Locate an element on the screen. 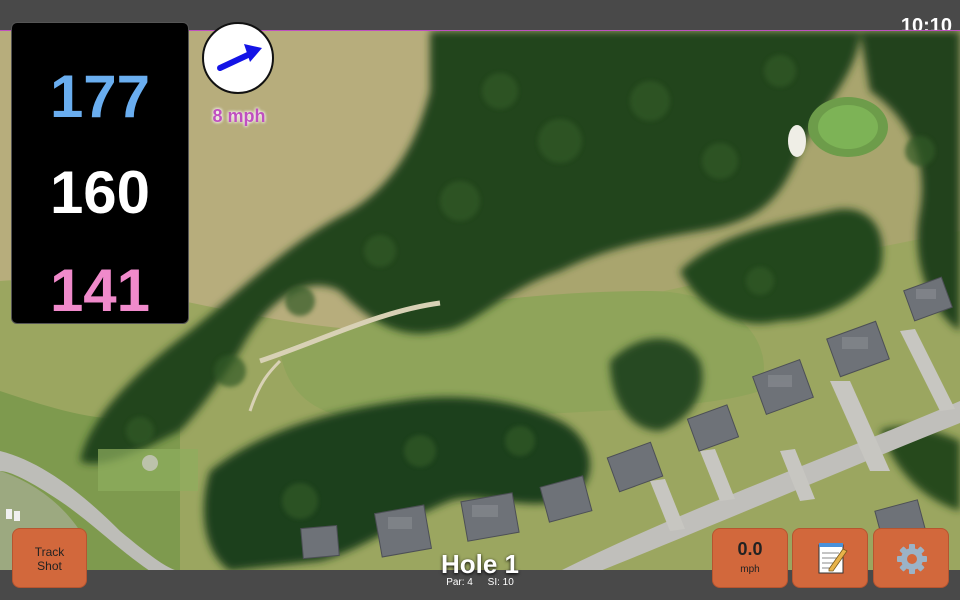 Image resolution: width=960 pixels, height=600 pixels. track-shot-label-line2: Shot is located at coordinates (49, 566).